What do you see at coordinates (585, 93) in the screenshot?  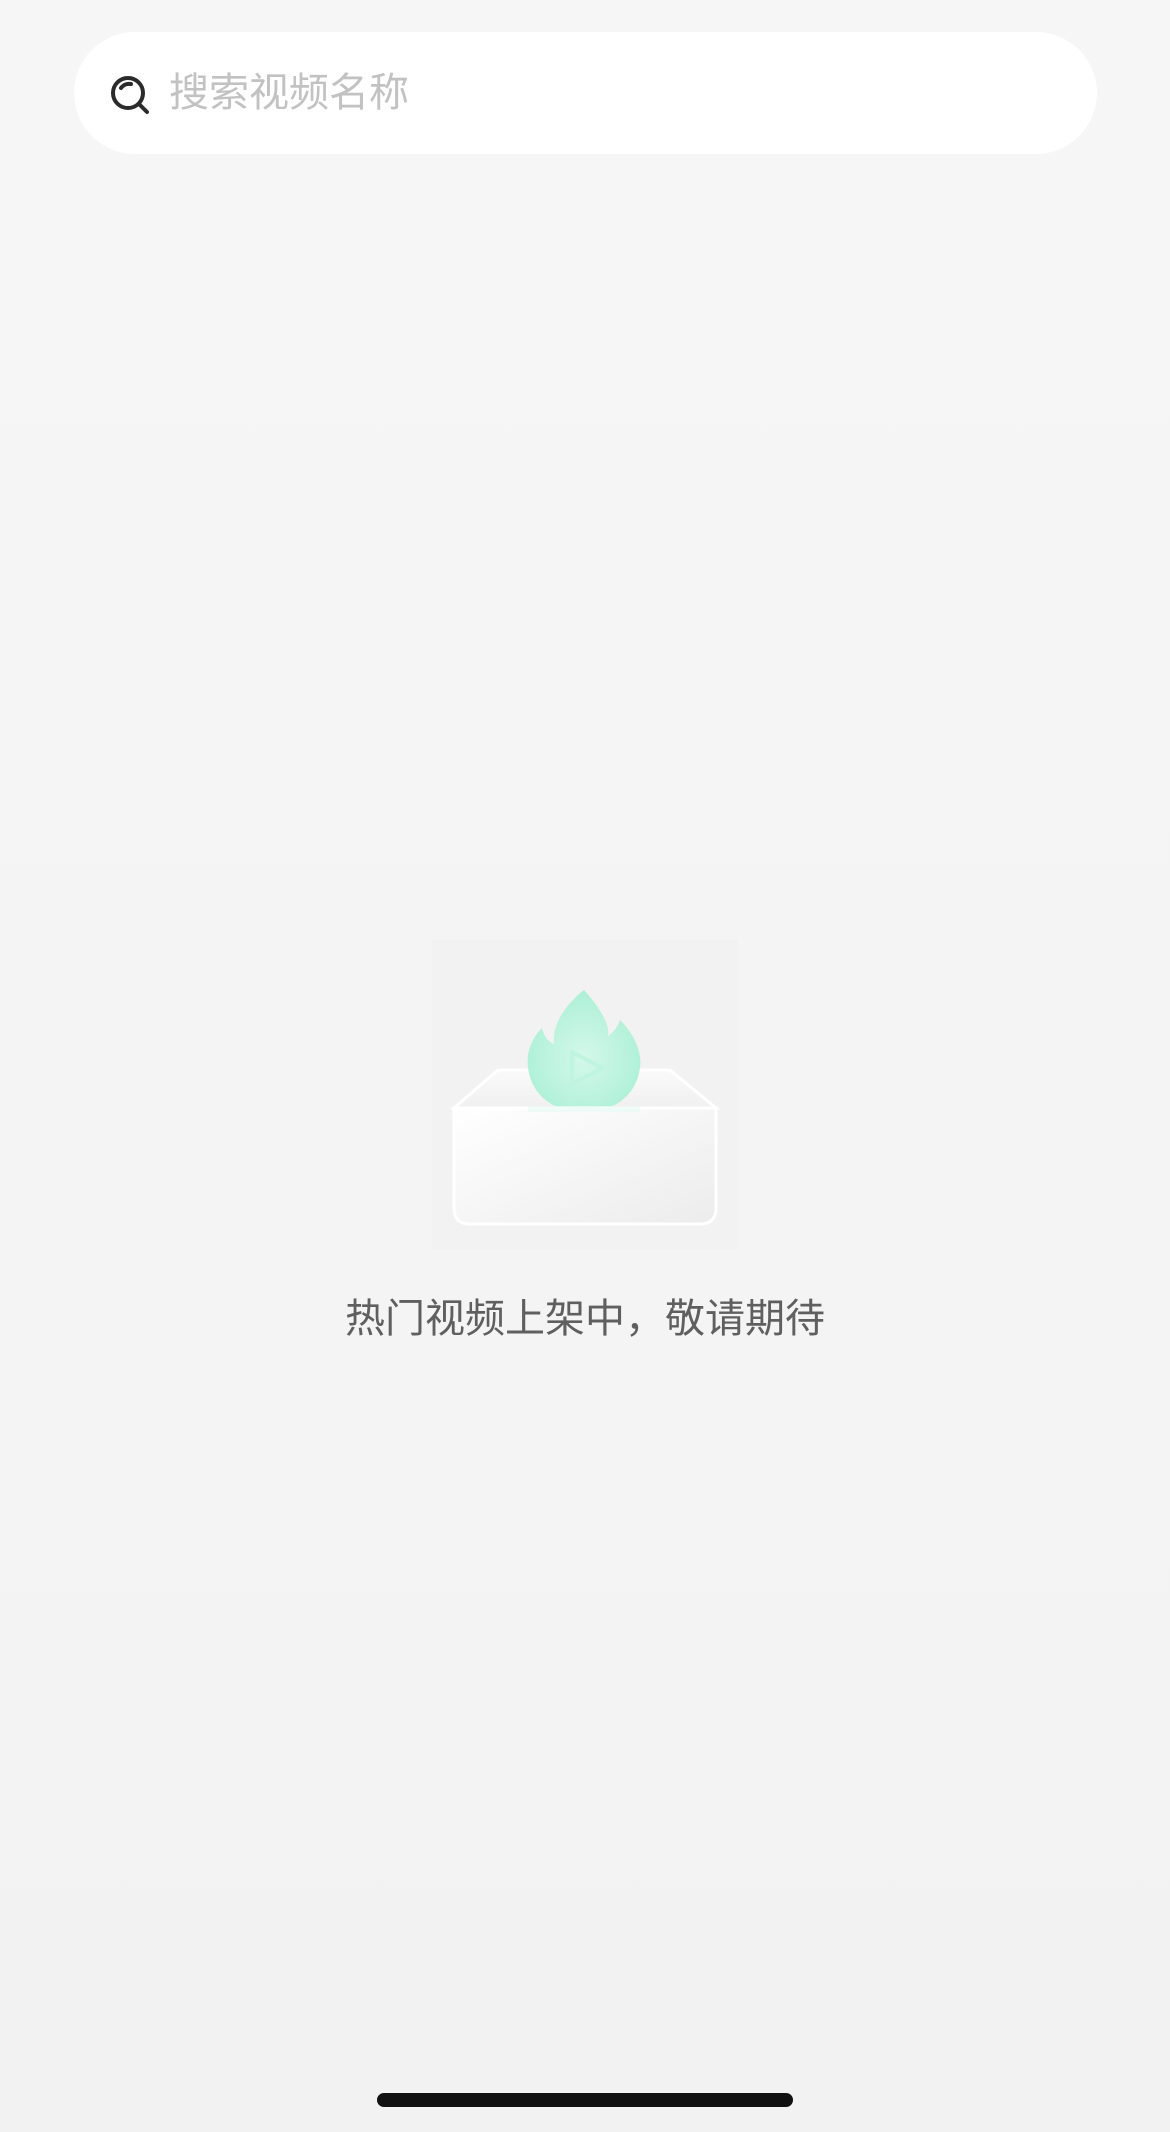 I see `search-bar: 搜索视频名称` at bounding box center [585, 93].